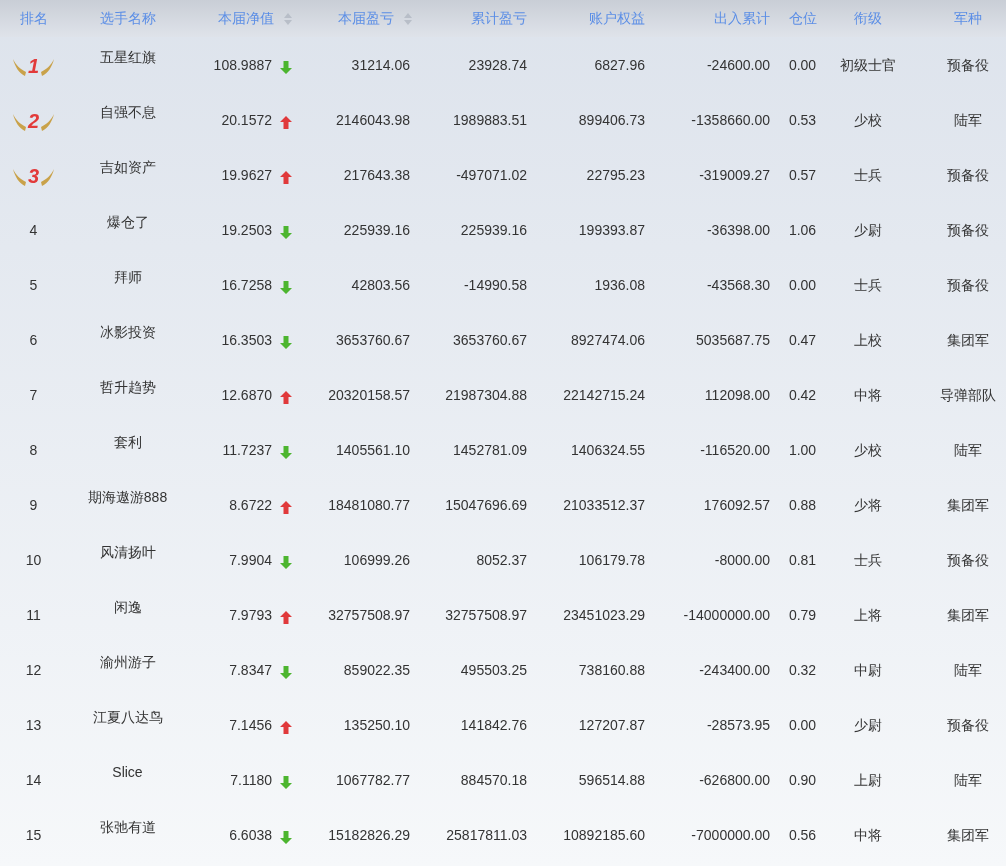  Describe the element at coordinates (501, 560) in the screenshot. I see `table-cell-text: 8052.37` at that location.